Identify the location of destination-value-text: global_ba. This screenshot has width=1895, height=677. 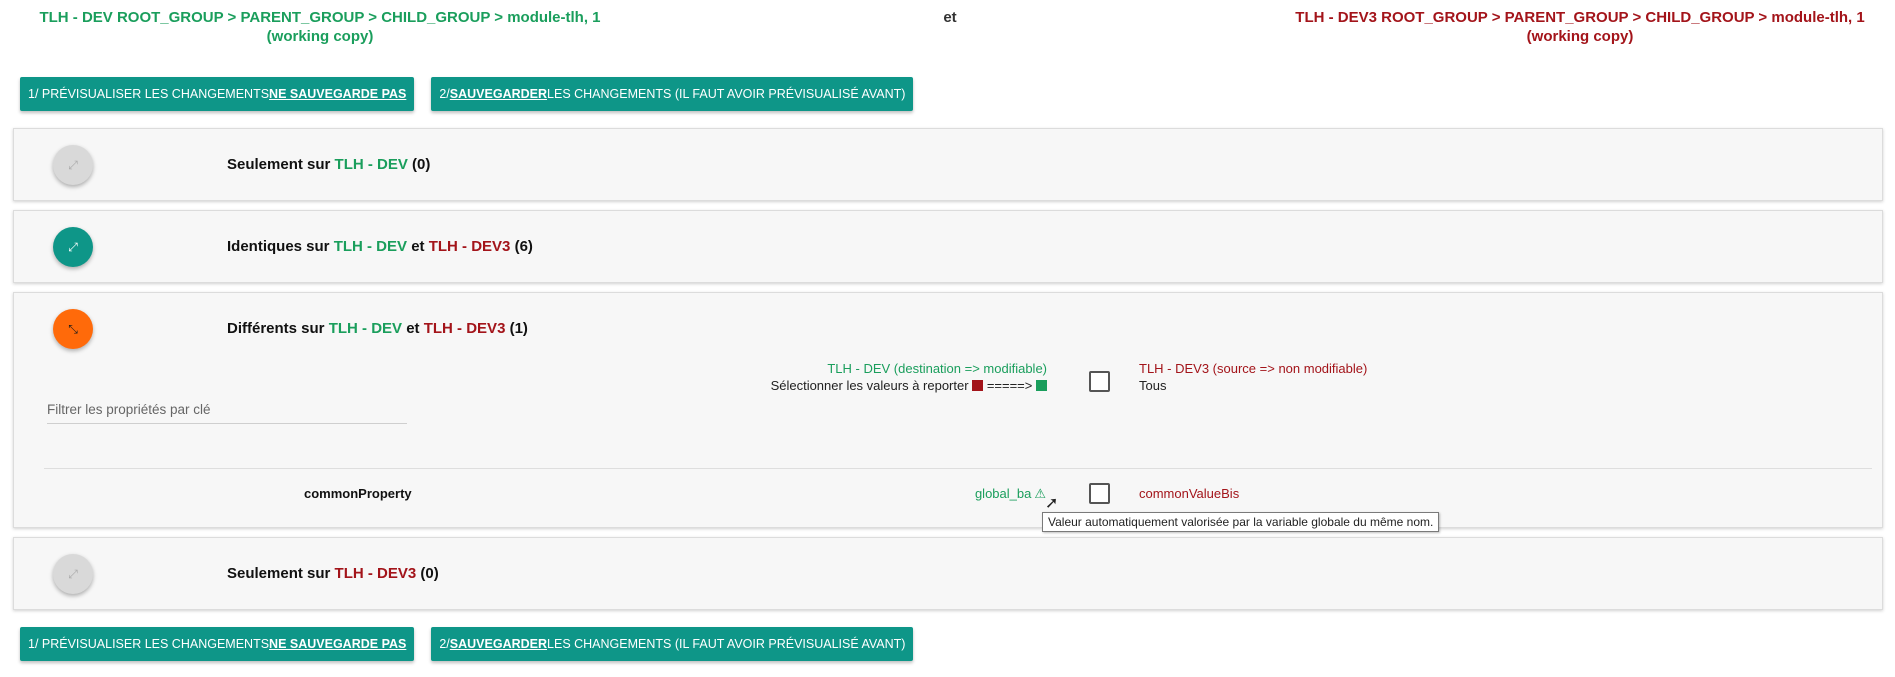
(1003, 493).